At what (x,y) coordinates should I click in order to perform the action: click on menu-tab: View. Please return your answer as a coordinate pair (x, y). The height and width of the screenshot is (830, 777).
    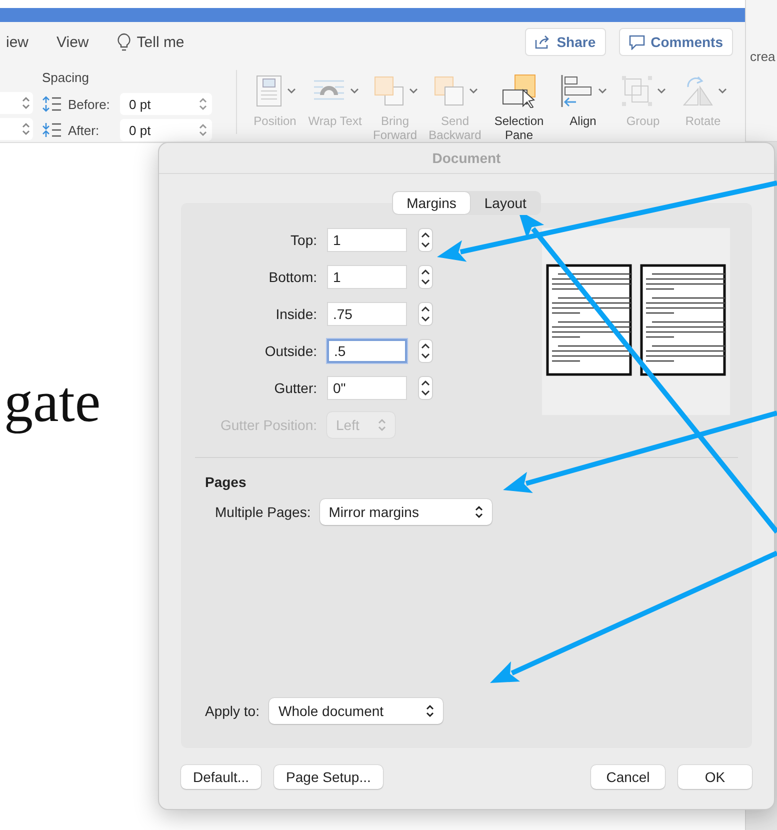
    Looking at the image, I should click on (72, 42).